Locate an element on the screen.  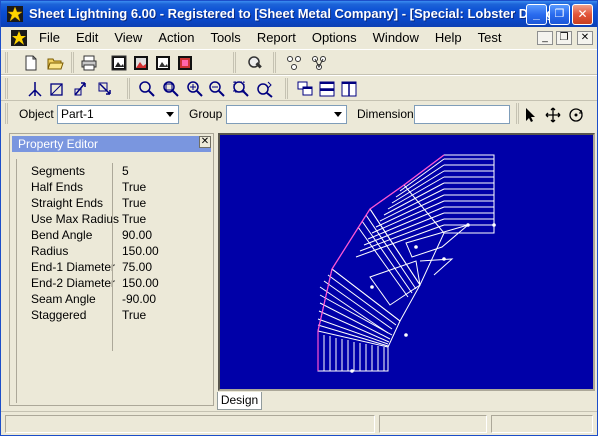
zoom-in-icon is located at coordinates (195, 89).